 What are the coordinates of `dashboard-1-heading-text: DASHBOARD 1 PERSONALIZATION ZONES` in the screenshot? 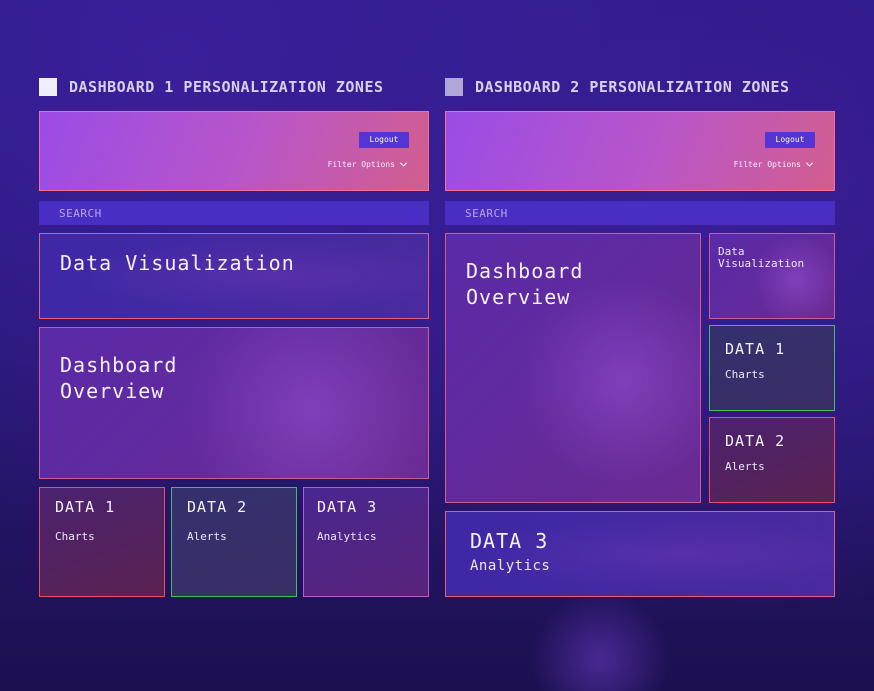 It's located at (226, 87).